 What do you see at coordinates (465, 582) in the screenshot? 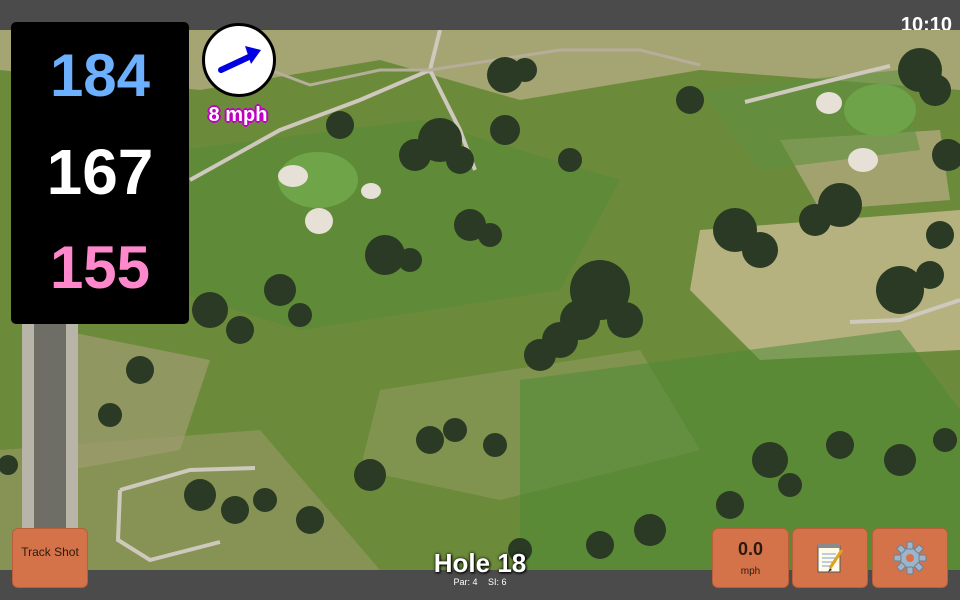
I see `par-label: Par: 4` at bounding box center [465, 582].